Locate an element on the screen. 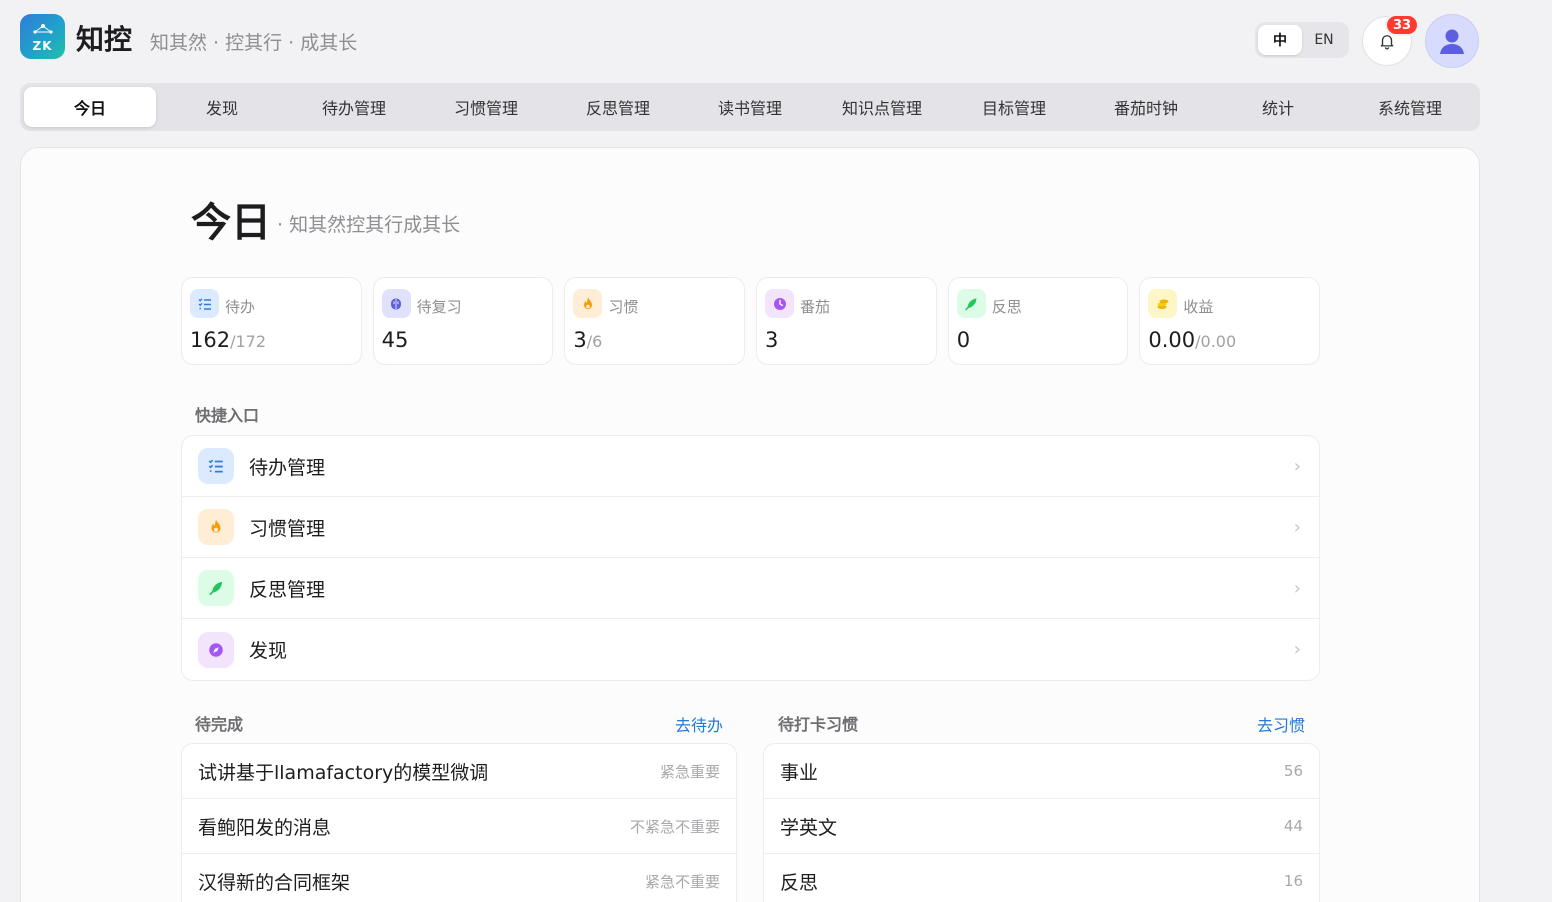 Image resolution: width=1552 pixels, height=902 pixels. stat-value: 162/172 is located at coordinates (228, 340).